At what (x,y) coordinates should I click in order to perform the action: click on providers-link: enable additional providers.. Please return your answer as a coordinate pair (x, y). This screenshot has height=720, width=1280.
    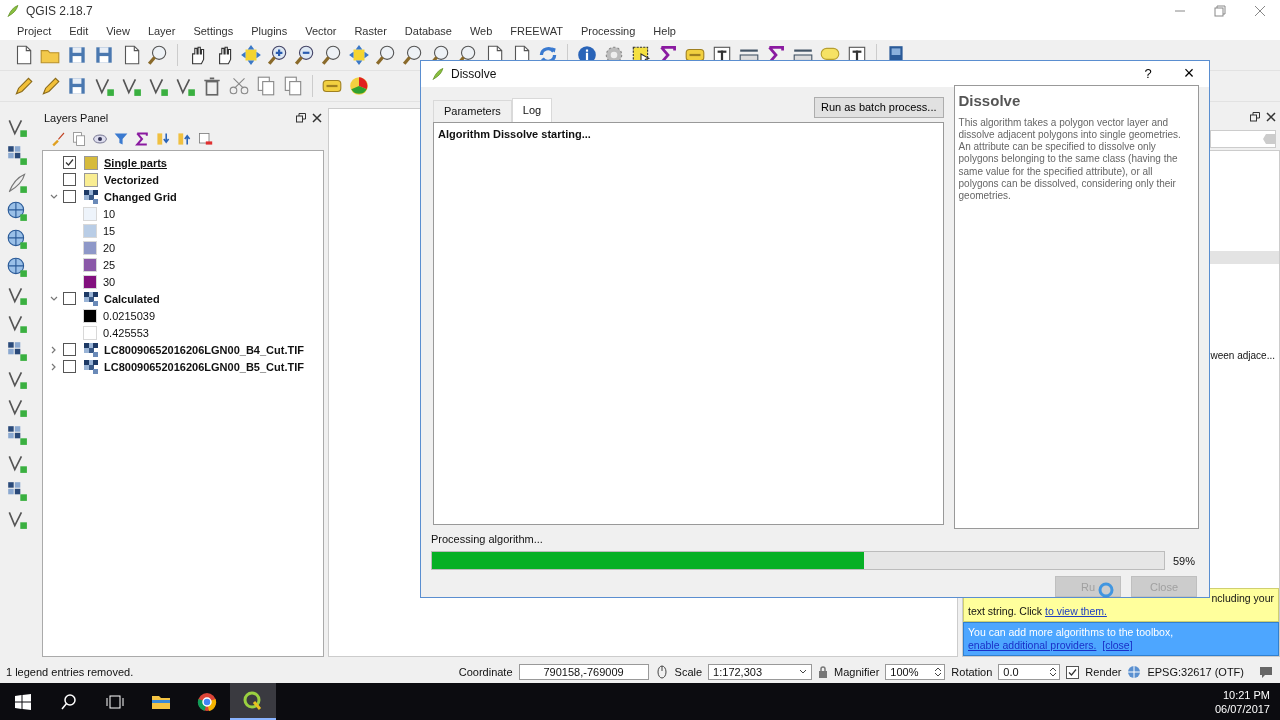
    Looking at the image, I should click on (1032, 645).